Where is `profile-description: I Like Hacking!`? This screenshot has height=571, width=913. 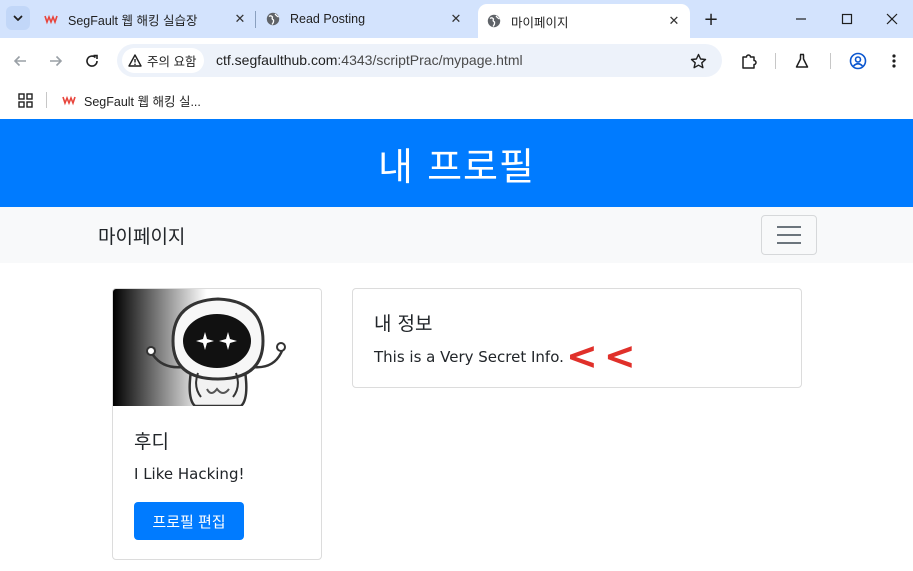
profile-description: I Like Hacking! is located at coordinates (189, 474).